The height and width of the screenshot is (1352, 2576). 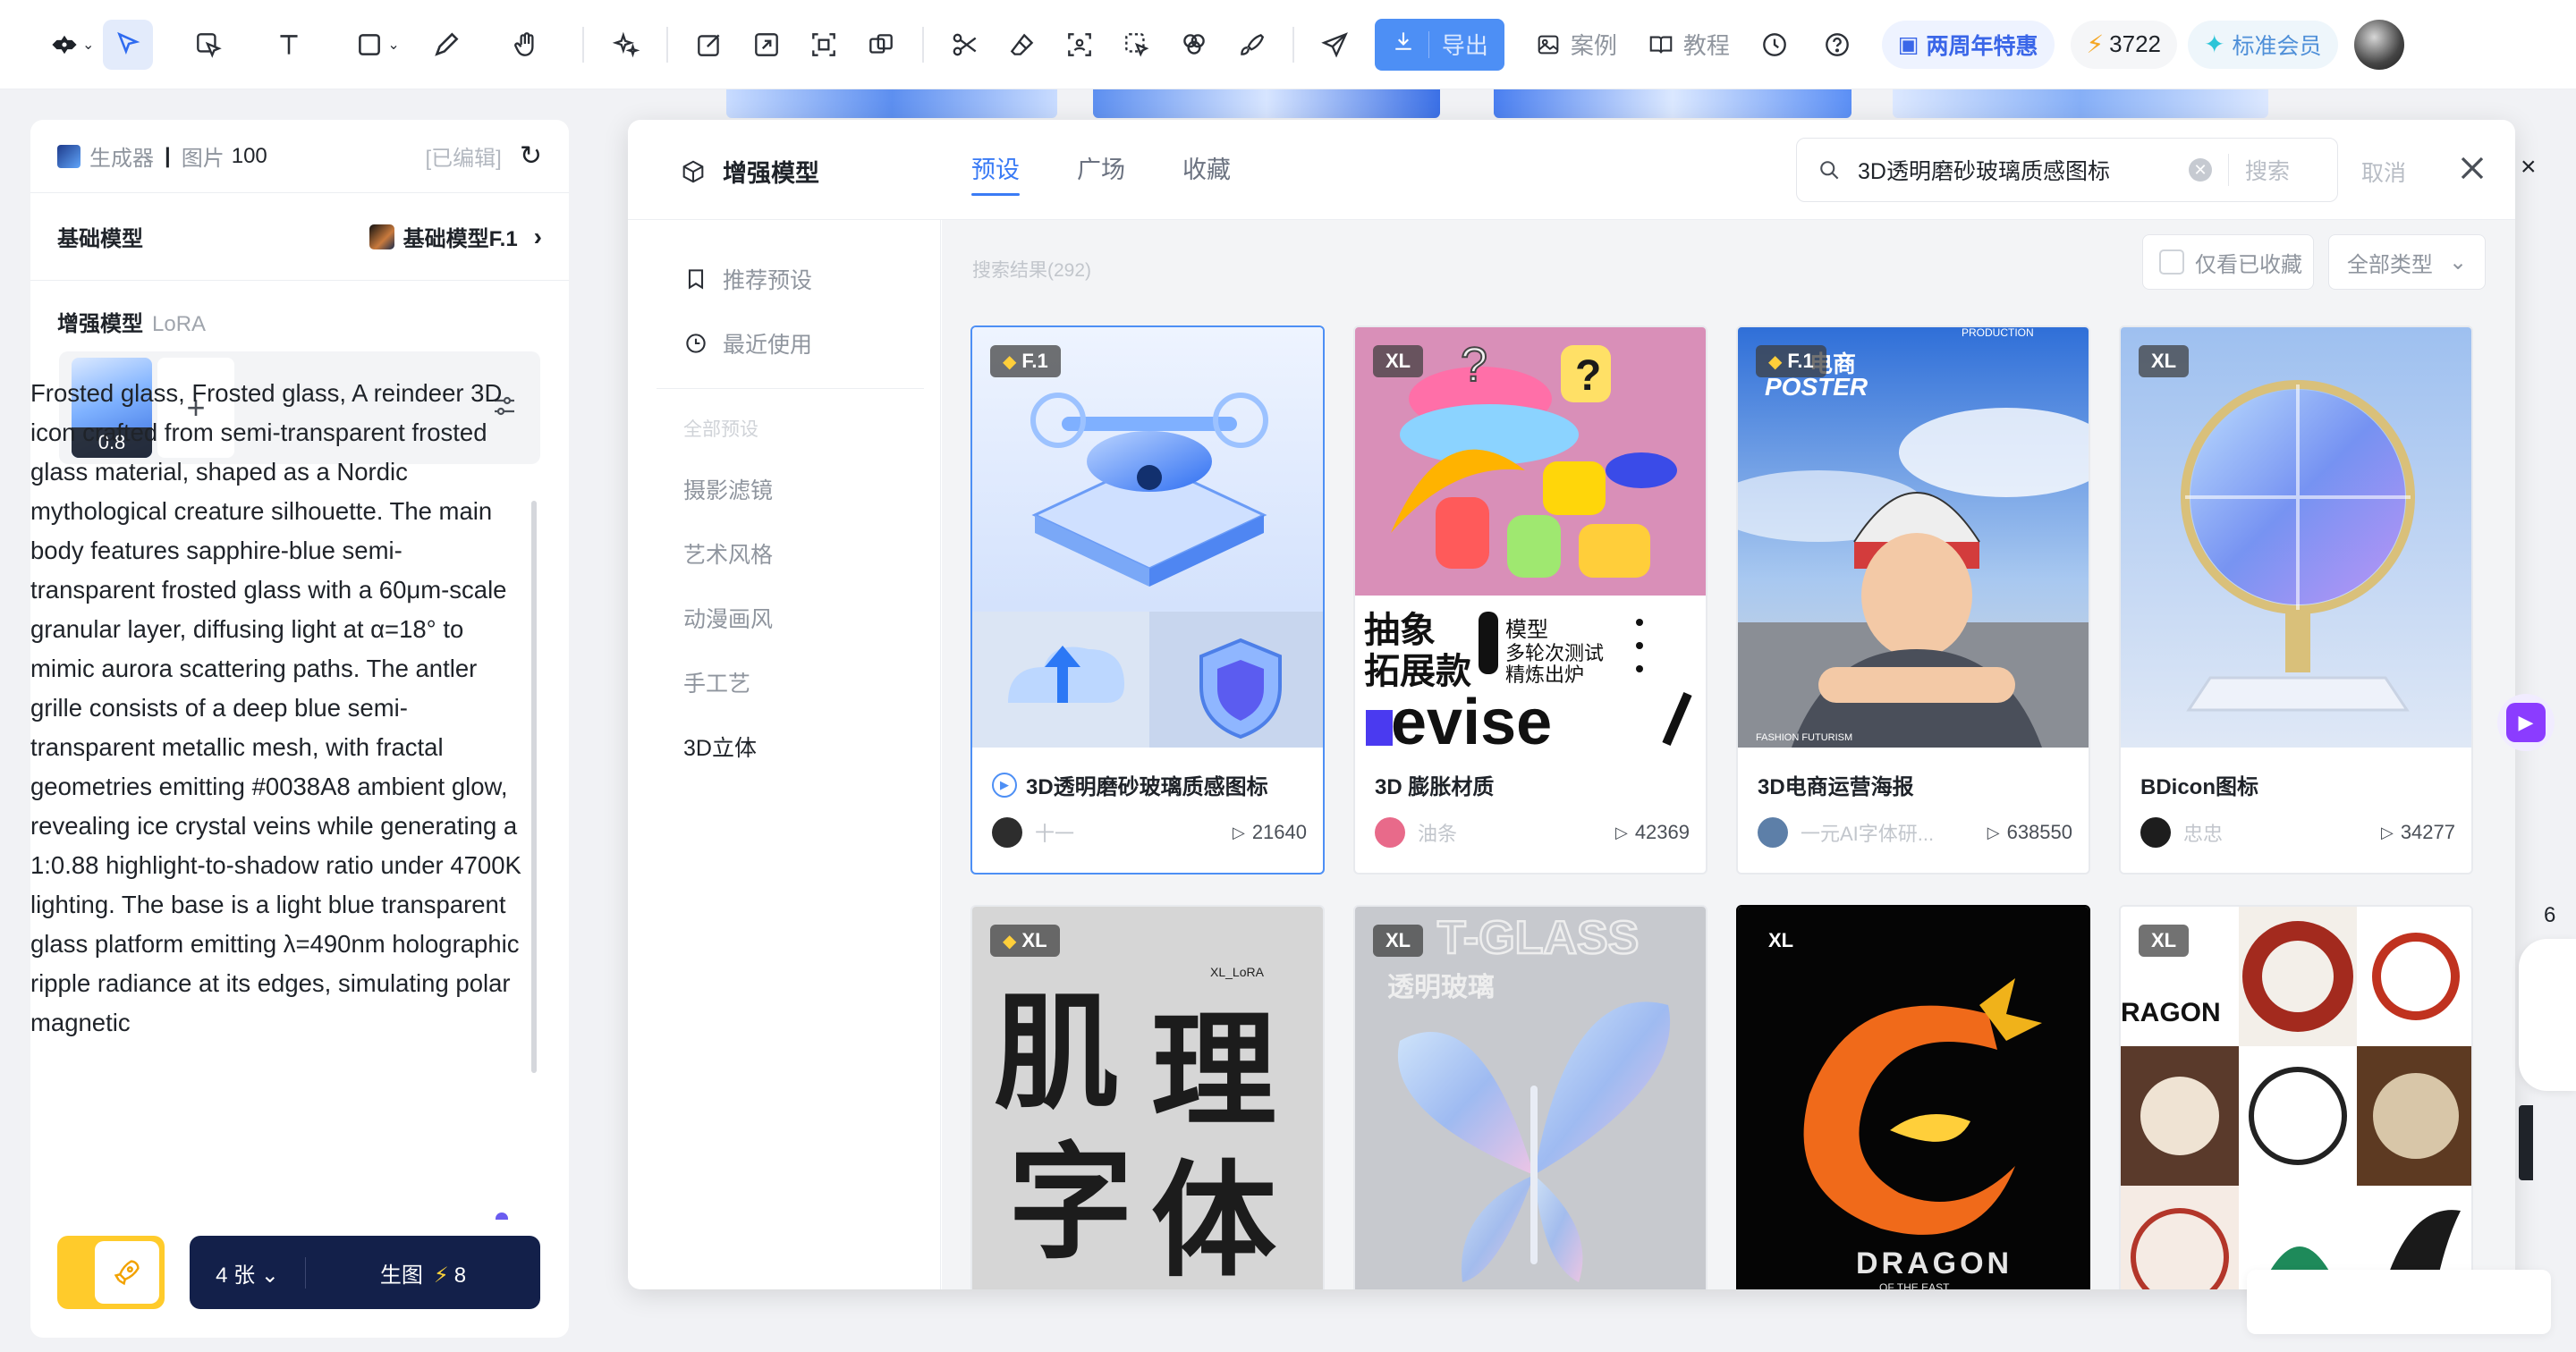 What do you see at coordinates (531, 156) in the screenshot?
I see `reset-icon: ↻` at bounding box center [531, 156].